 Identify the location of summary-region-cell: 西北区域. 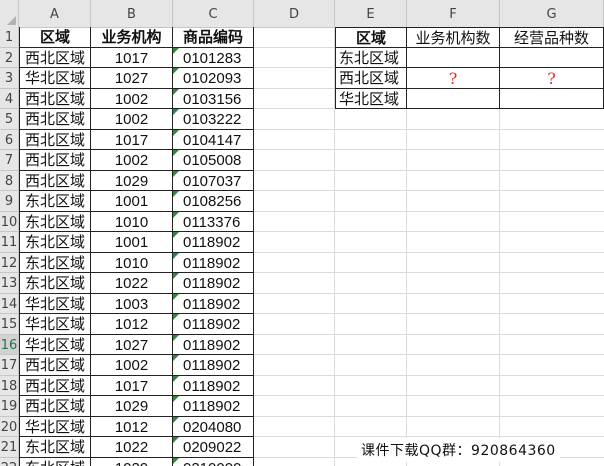
(371, 78).